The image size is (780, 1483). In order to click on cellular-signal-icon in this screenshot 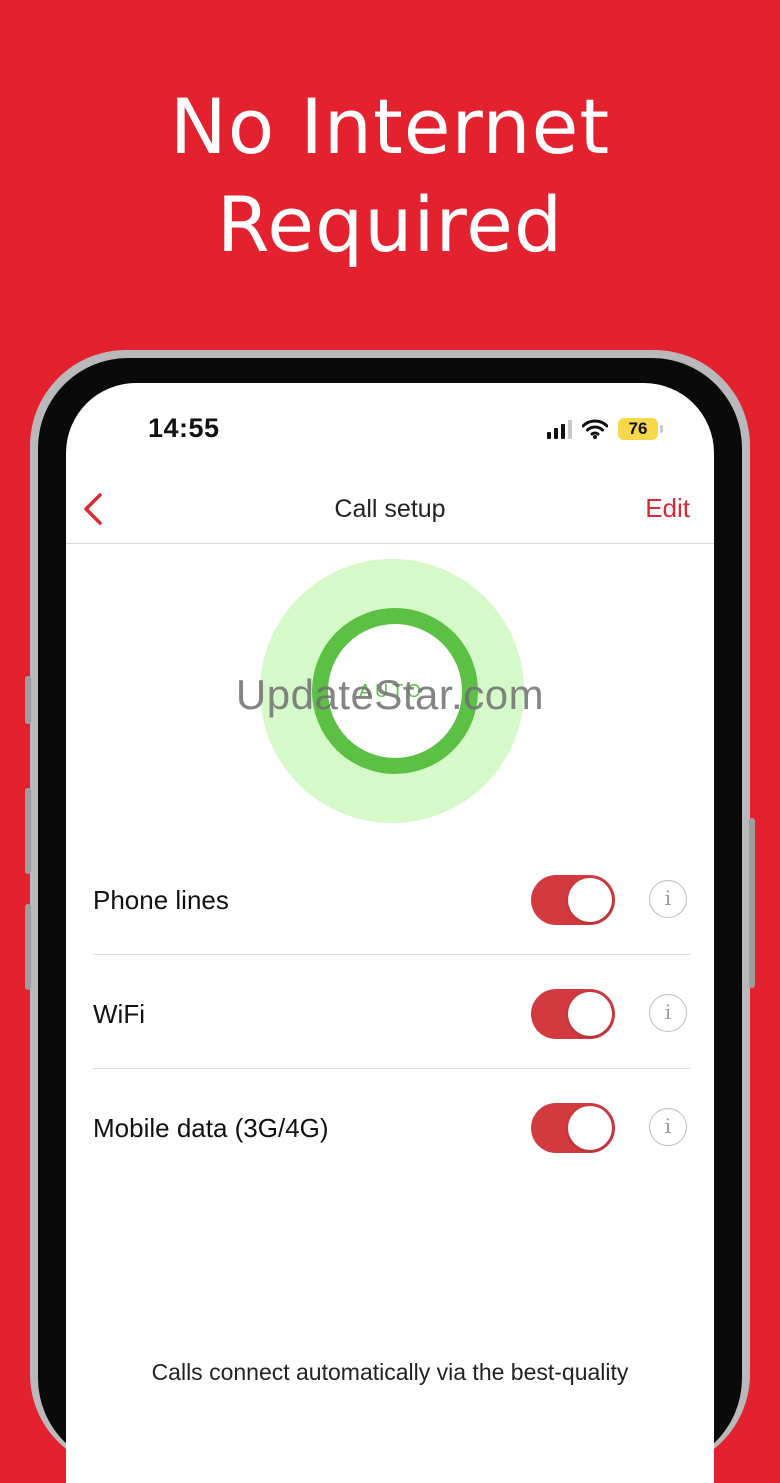, I will do `click(559, 429)`.